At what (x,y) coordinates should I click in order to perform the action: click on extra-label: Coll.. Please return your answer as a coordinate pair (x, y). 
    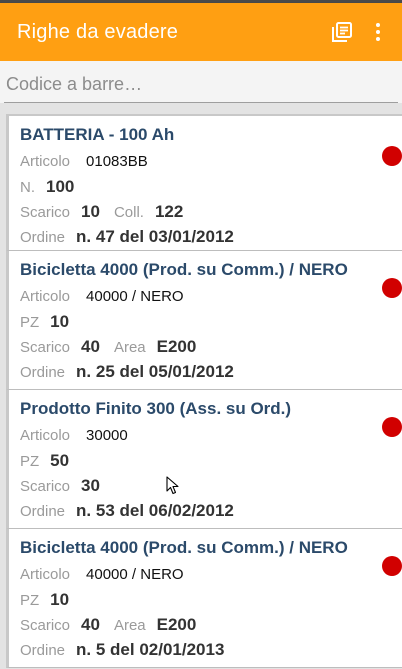
    Looking at the image, I should click on (128, 212).